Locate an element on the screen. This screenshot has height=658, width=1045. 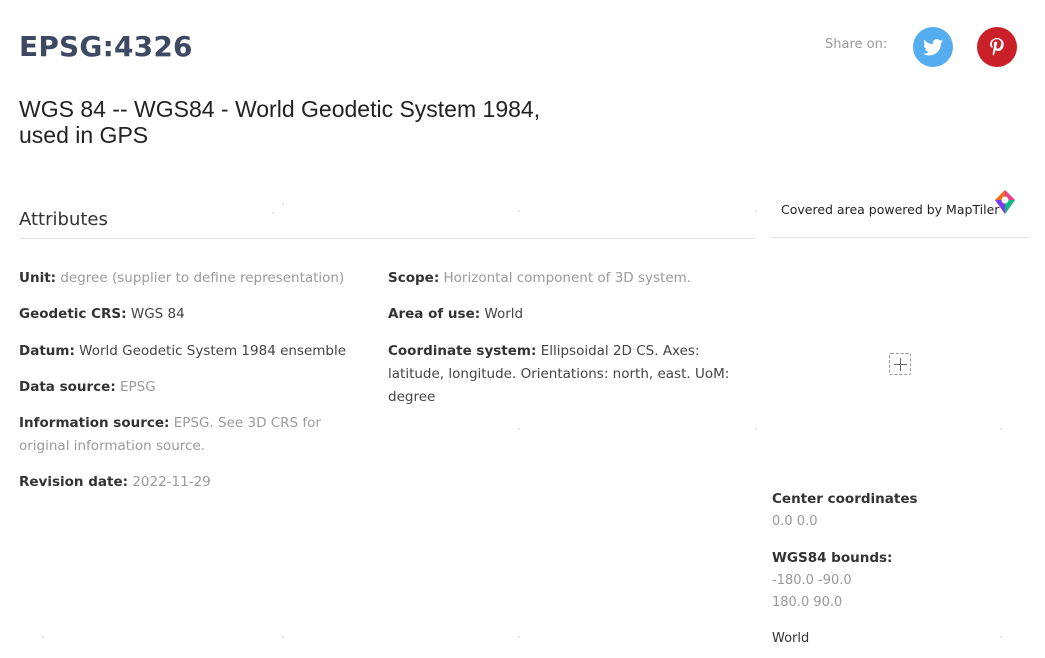
pinterest-share-button is located at coordinates (997, 47).